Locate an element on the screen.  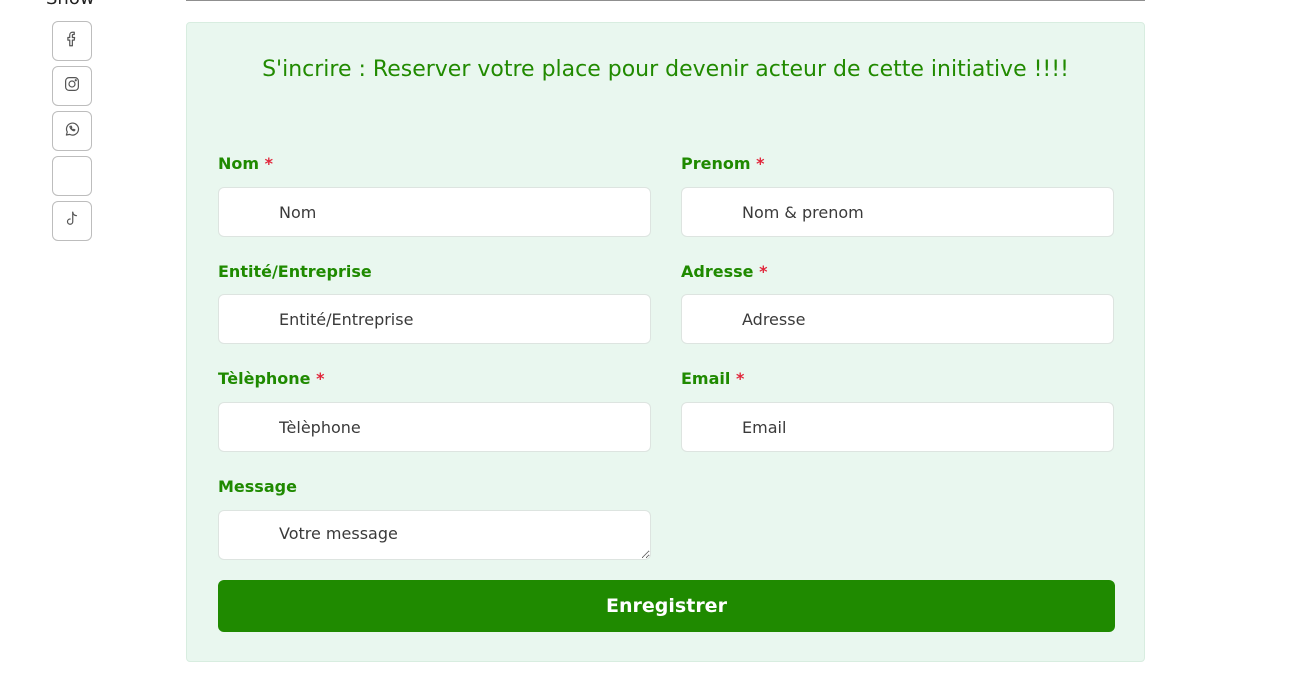
entite-label: Entité/Entreprise is located at coordinates (295, 271).